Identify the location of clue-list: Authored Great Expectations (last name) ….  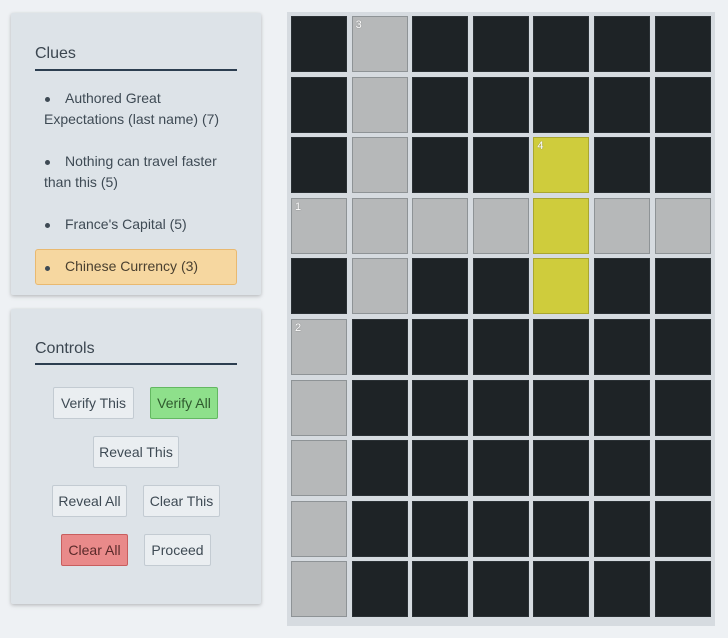
(136, 189).